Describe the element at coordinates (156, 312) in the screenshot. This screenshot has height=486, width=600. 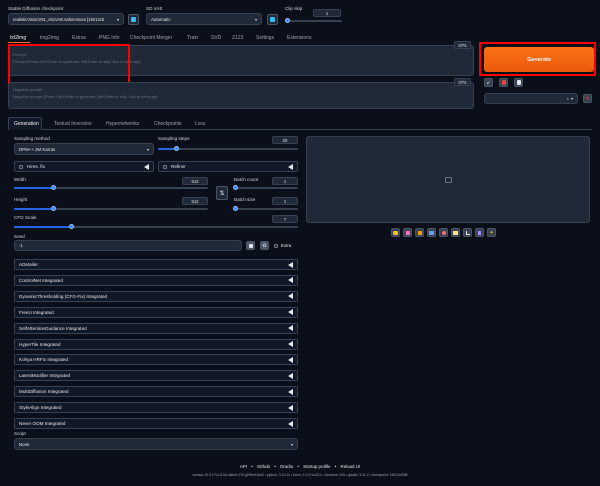
I see `accordion-item: FreeU Integrated` at that location.